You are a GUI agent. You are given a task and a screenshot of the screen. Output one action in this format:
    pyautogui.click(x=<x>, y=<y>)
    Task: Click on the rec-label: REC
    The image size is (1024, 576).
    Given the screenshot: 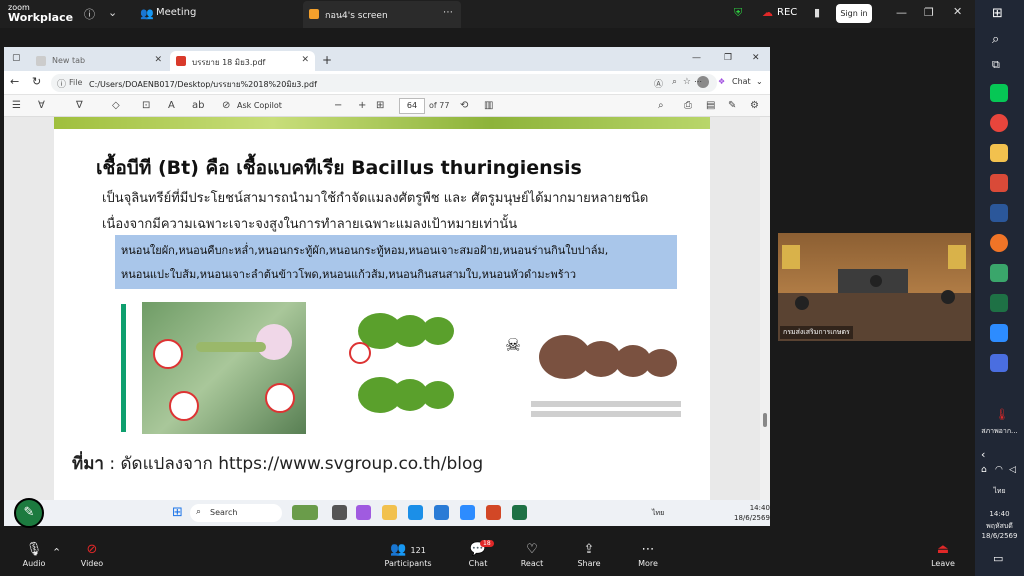 What is the action you would take?
    pyautogui.click(x=787, y=12)
    